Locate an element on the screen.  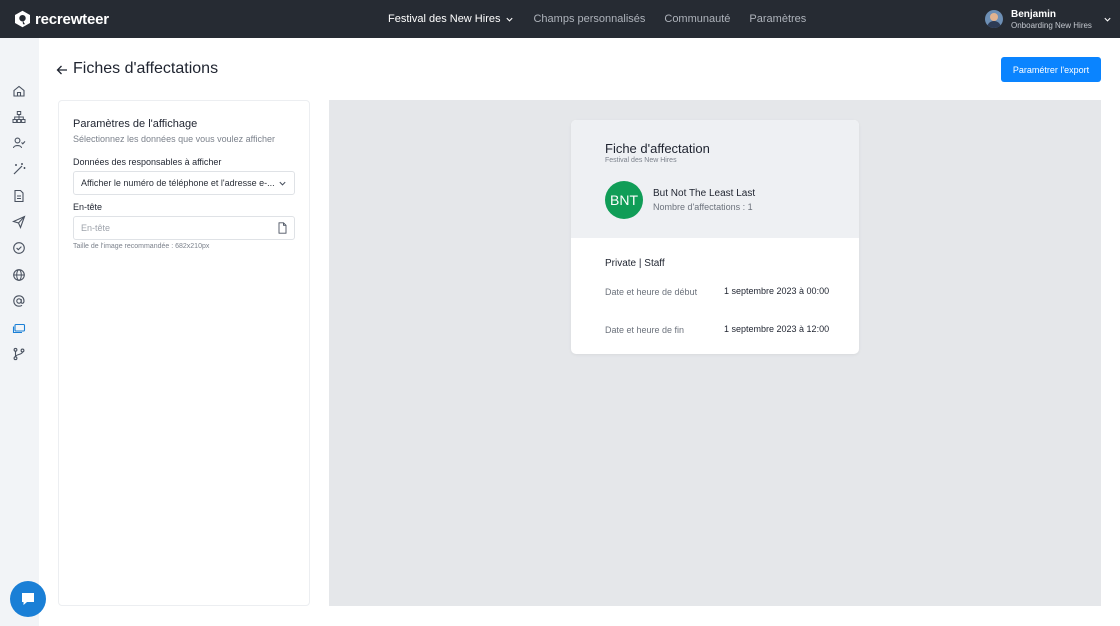
header-placeholder: En-tête is located at coordinates (96, 228).